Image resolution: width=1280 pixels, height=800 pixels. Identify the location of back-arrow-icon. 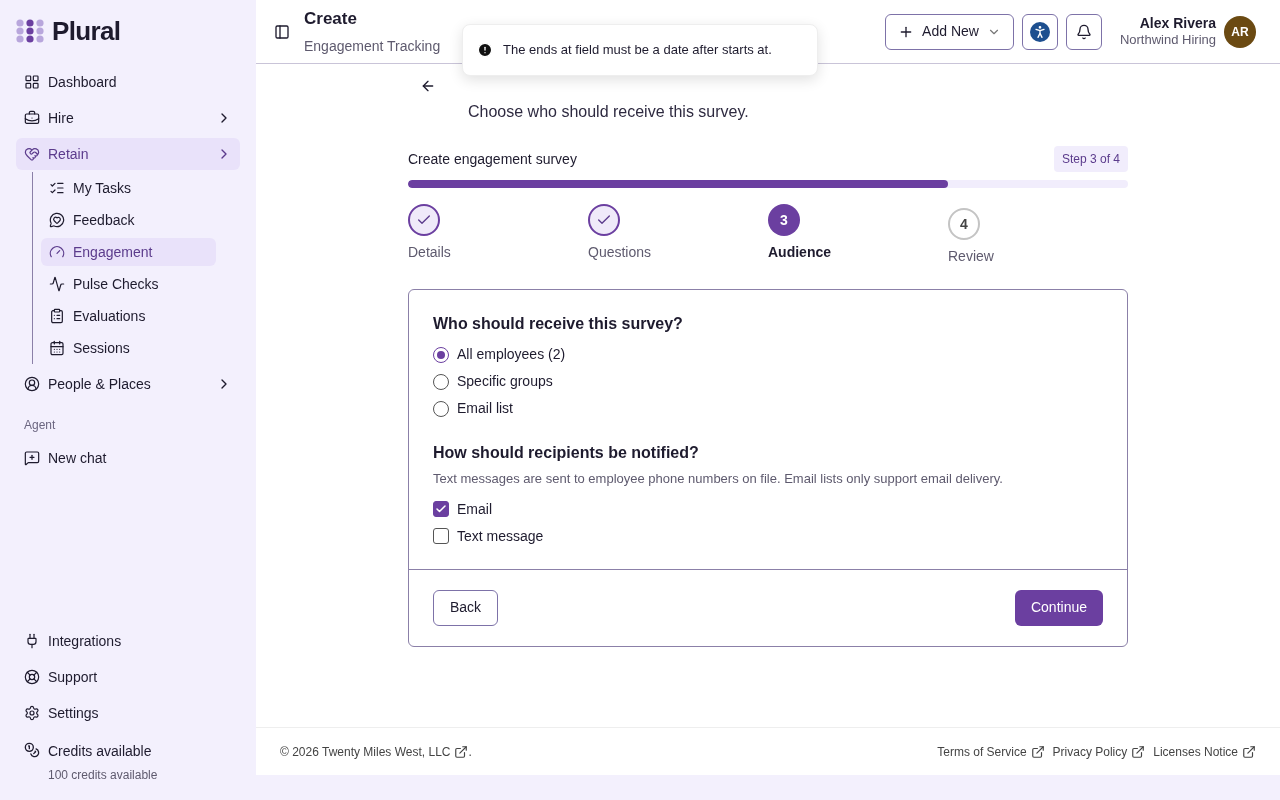
(428, 86).